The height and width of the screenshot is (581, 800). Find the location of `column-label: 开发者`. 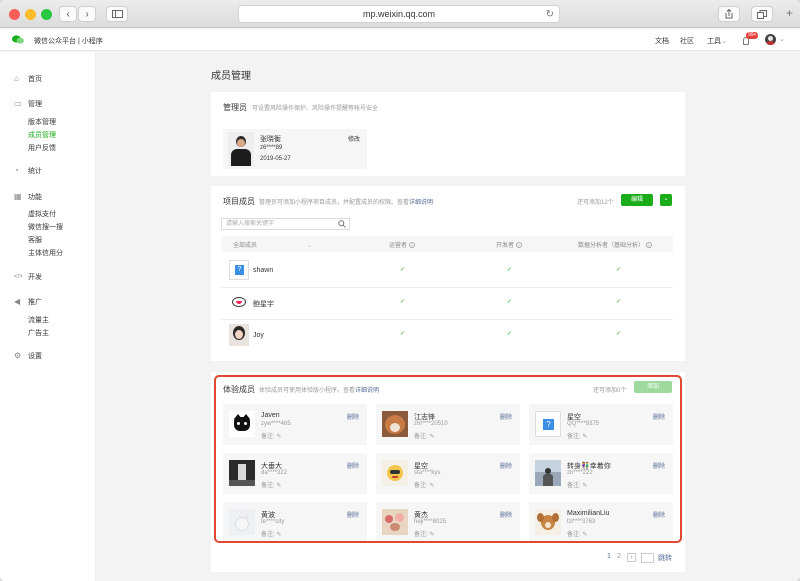

column-label: 开发者 is located at coordinates (505, 246).